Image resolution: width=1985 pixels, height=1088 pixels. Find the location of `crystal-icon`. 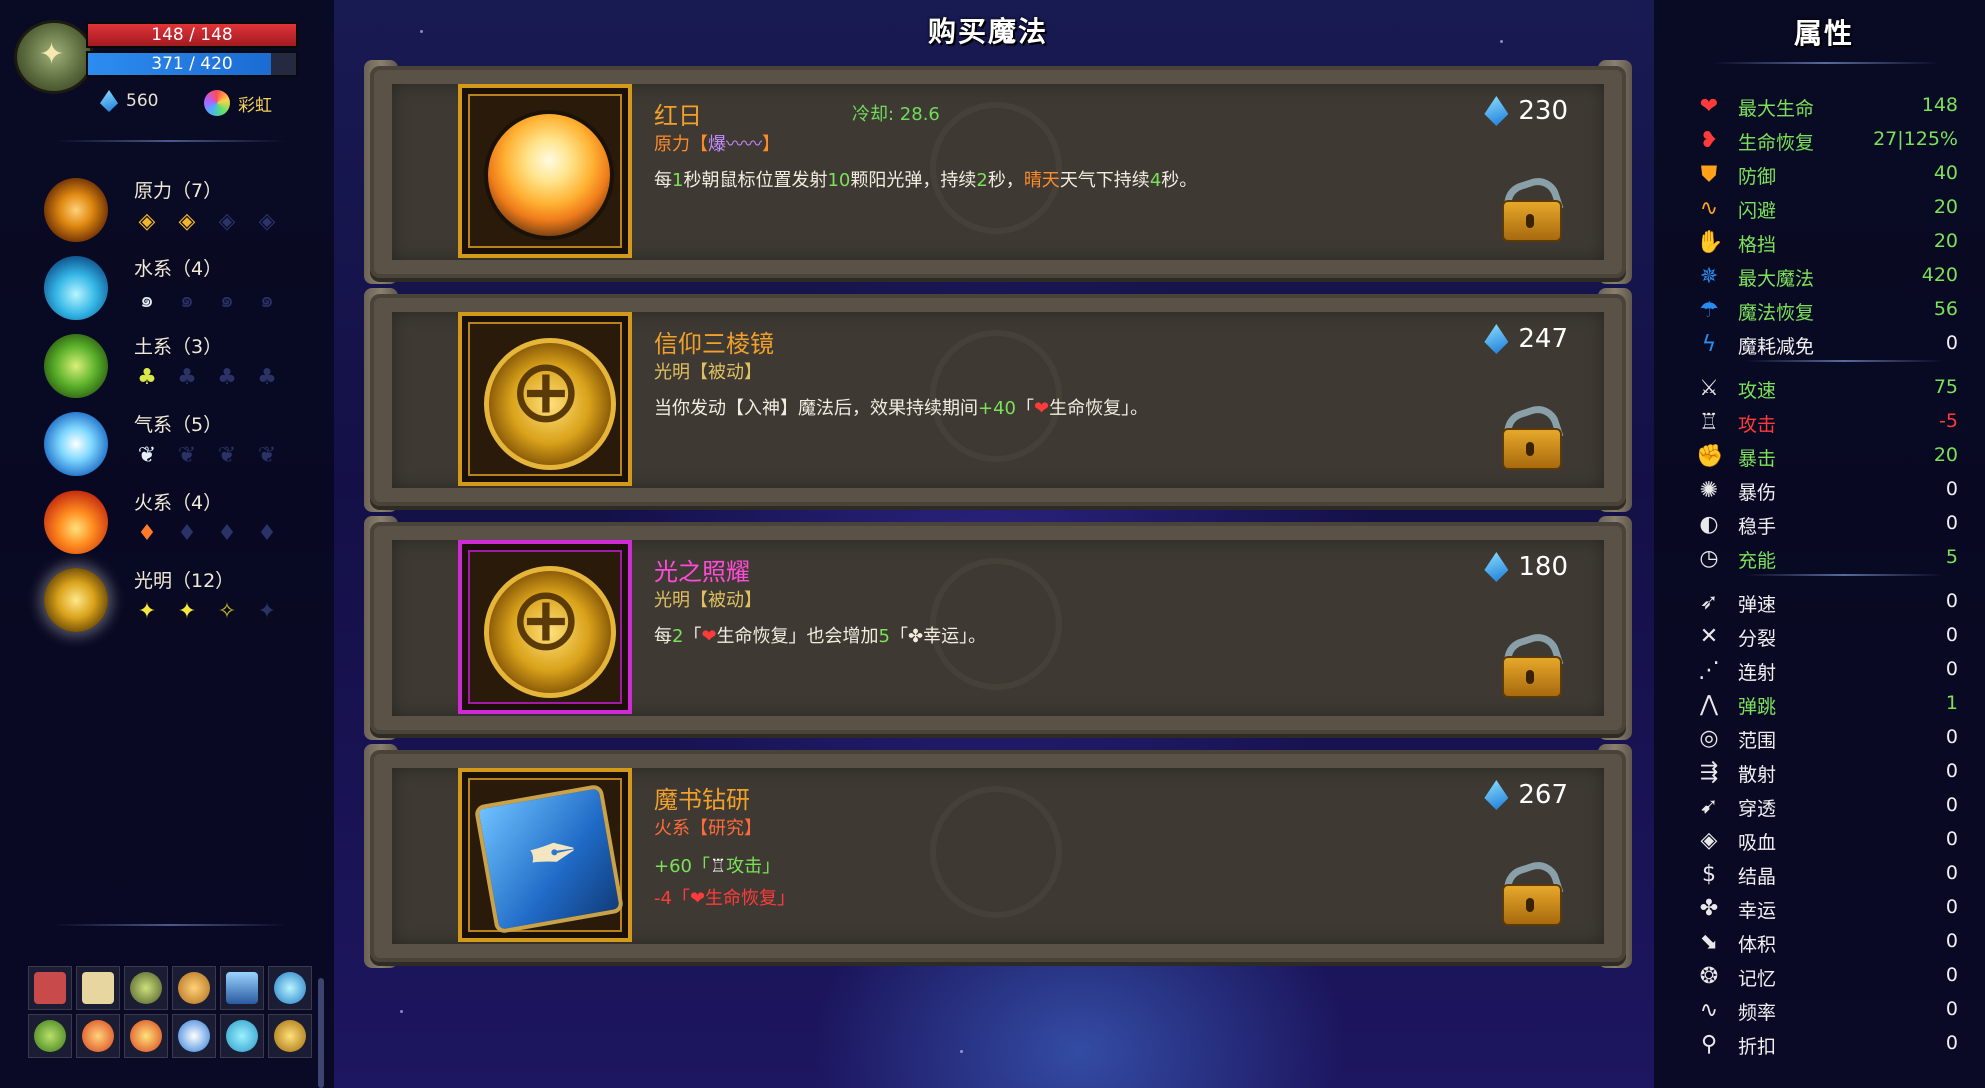

crystal-icon is located at coordinates (1496, 795).